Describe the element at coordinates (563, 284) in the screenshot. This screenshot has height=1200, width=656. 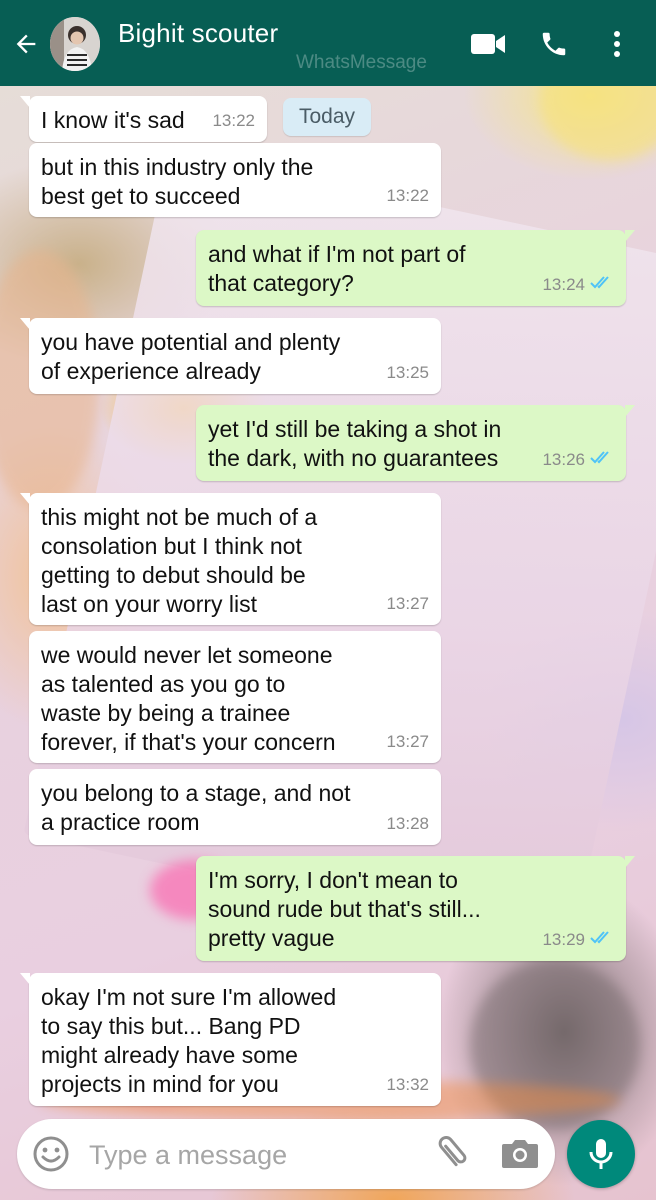
I see `message-time: 13:24` at that location.